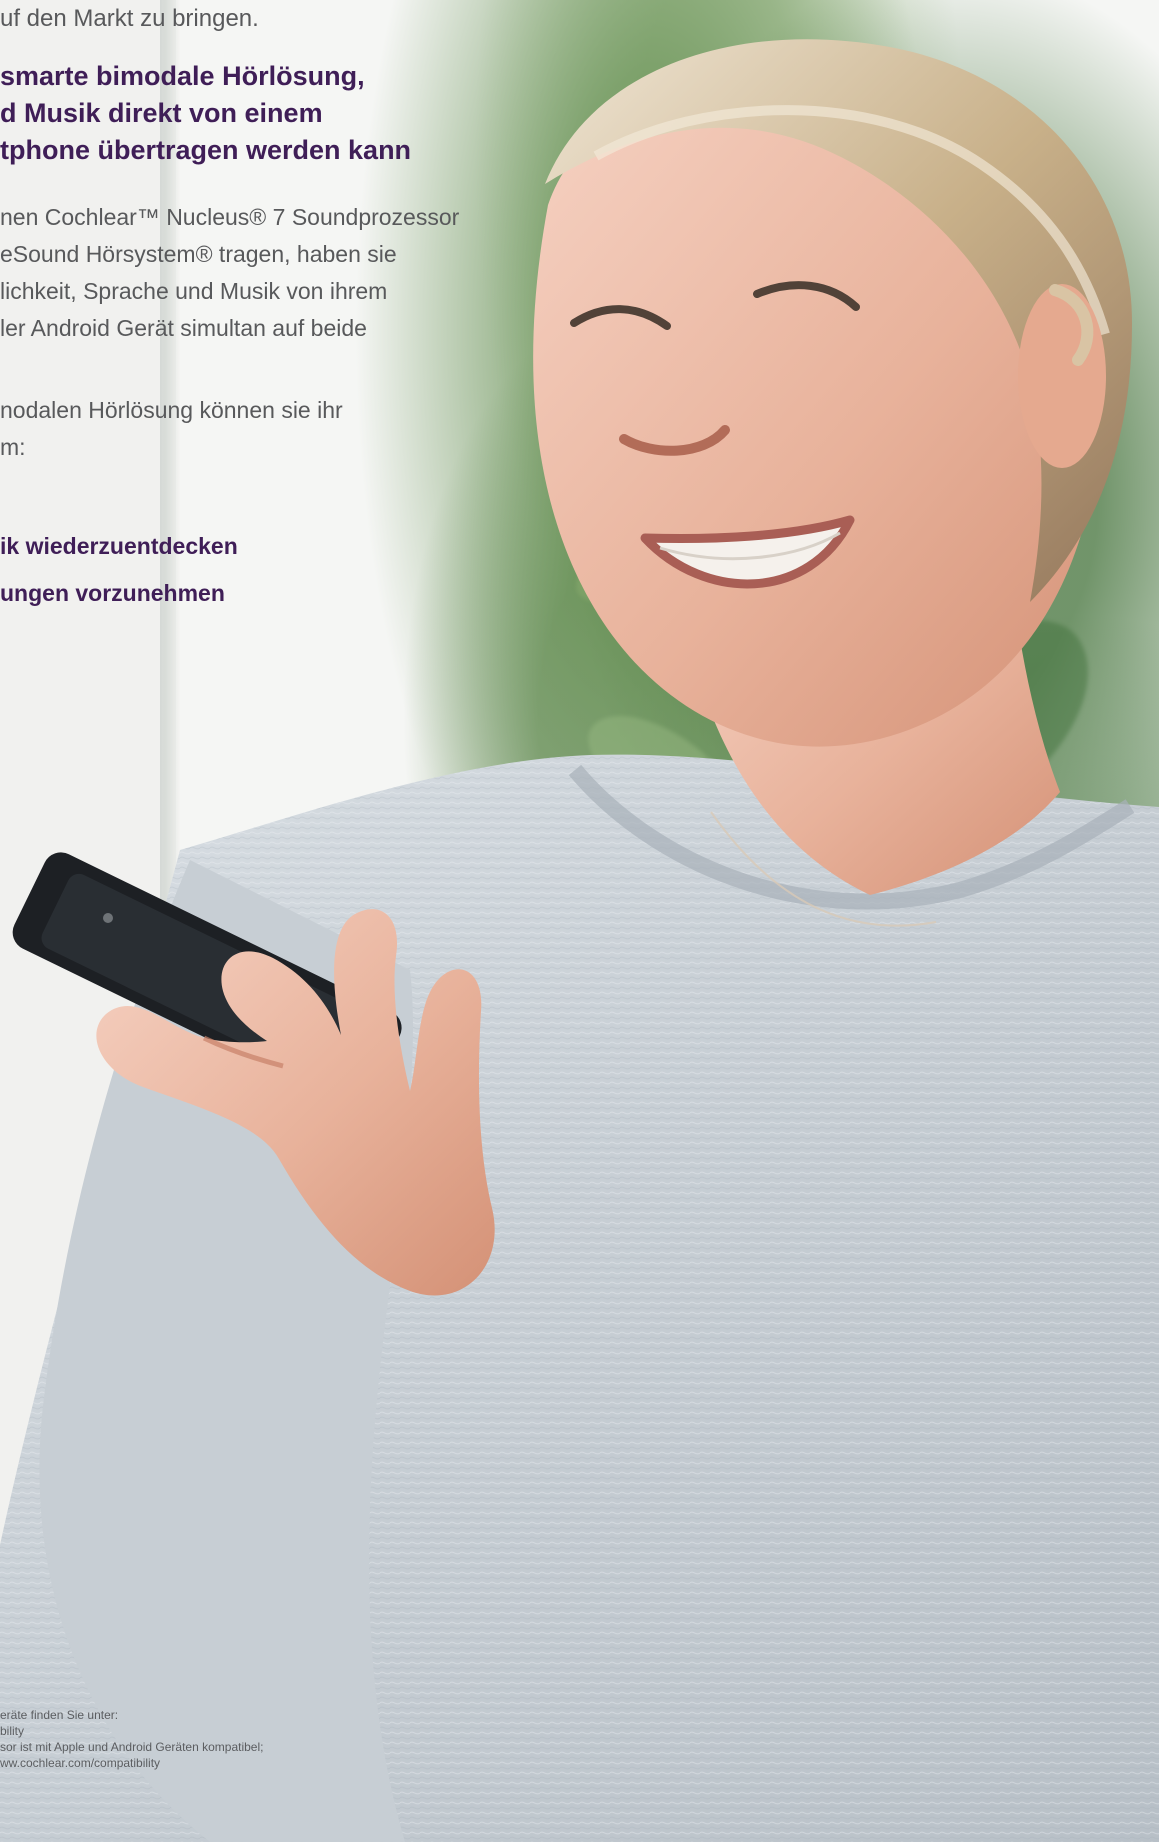 The height and width of the screenshot is (1842, 1159). I want to click on paragraph-2: nodalen Hörlösung können sie ihr m:, so click(171, 428).